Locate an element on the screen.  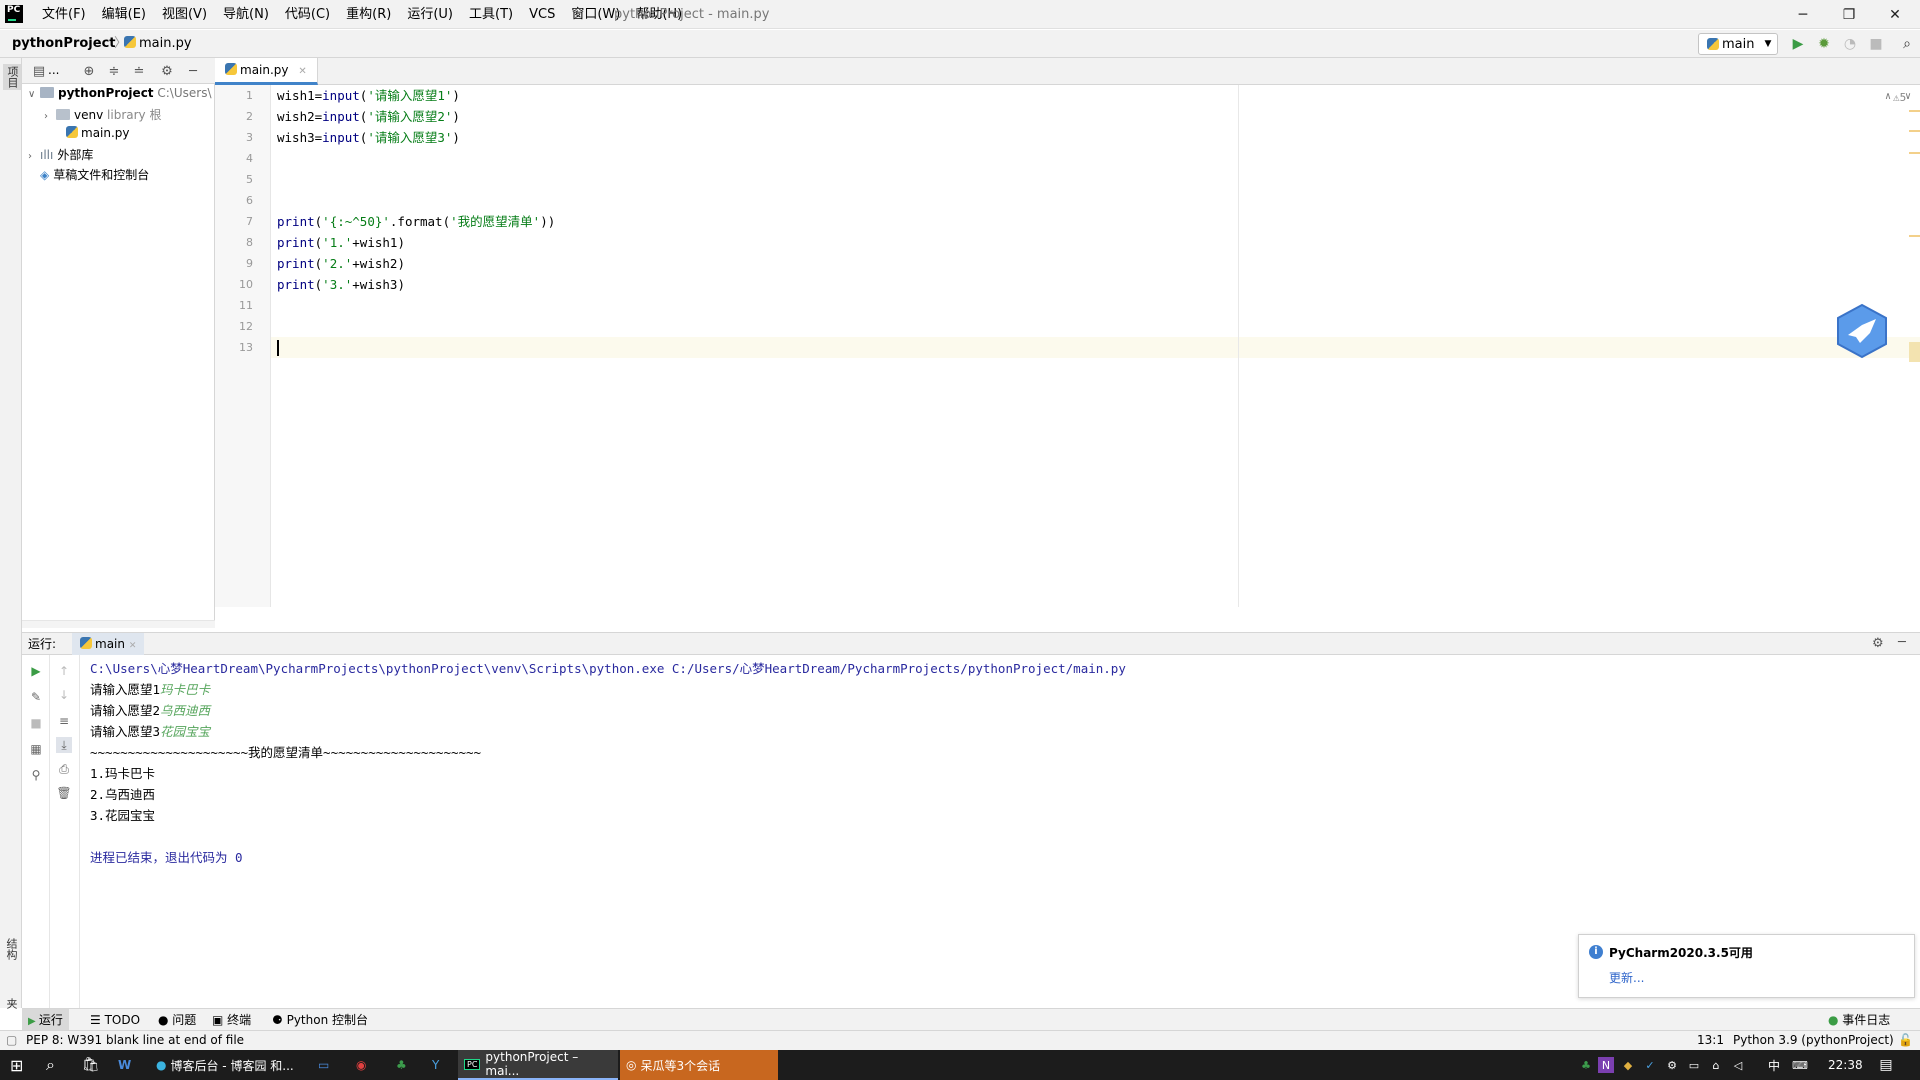
pin-icon: ⚲ is located at coordinates (36, 775).